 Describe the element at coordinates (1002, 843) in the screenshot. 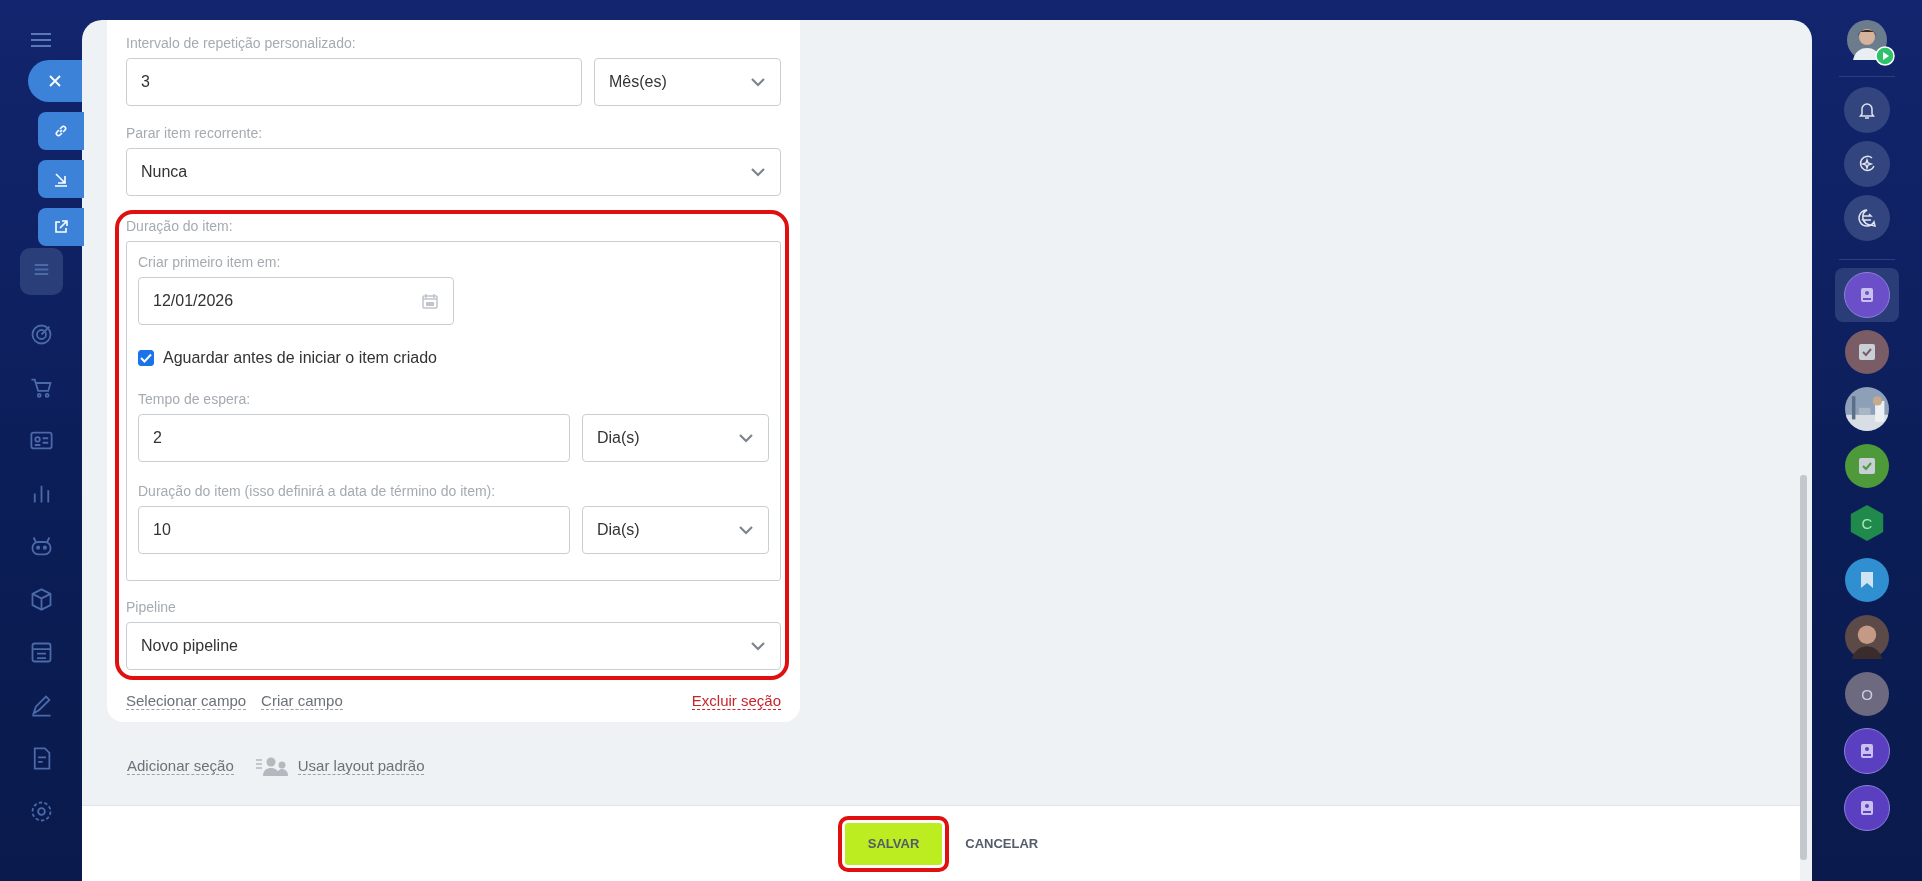

I see `cancel-button: CANCELAR` at that location.